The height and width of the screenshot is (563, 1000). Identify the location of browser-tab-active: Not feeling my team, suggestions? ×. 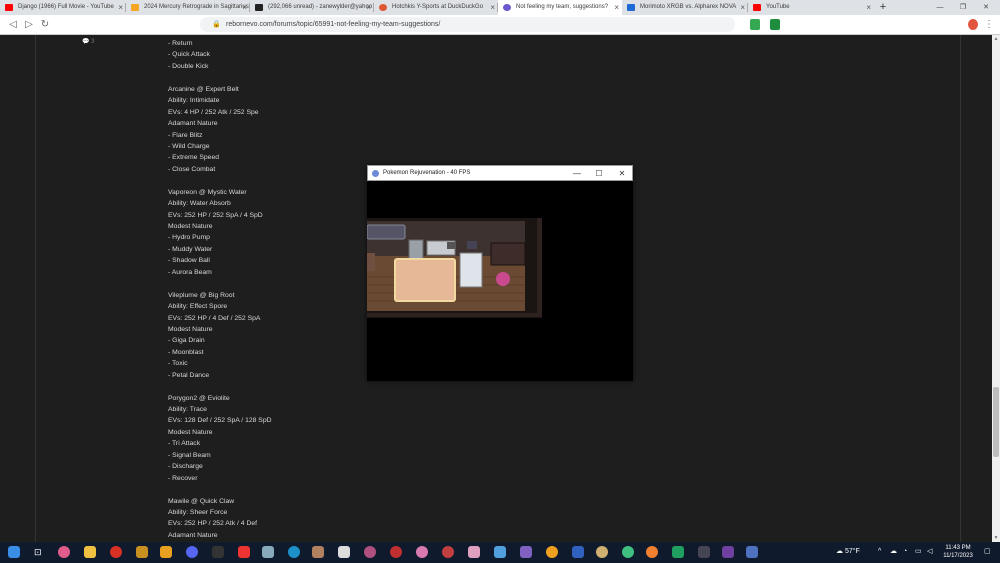
(560, 7).